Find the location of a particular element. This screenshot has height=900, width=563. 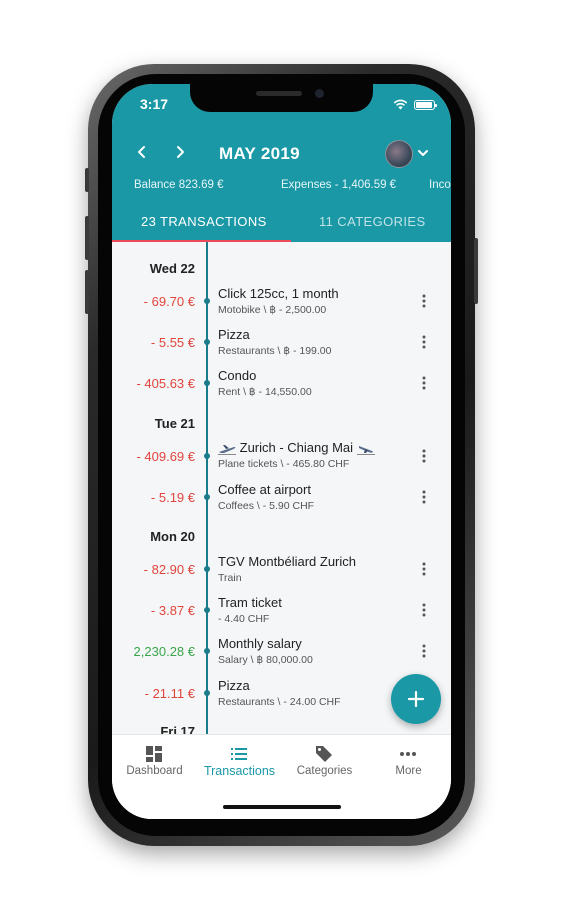

transaction-amount: - 409.69 € is located at coordinates (165, 456).